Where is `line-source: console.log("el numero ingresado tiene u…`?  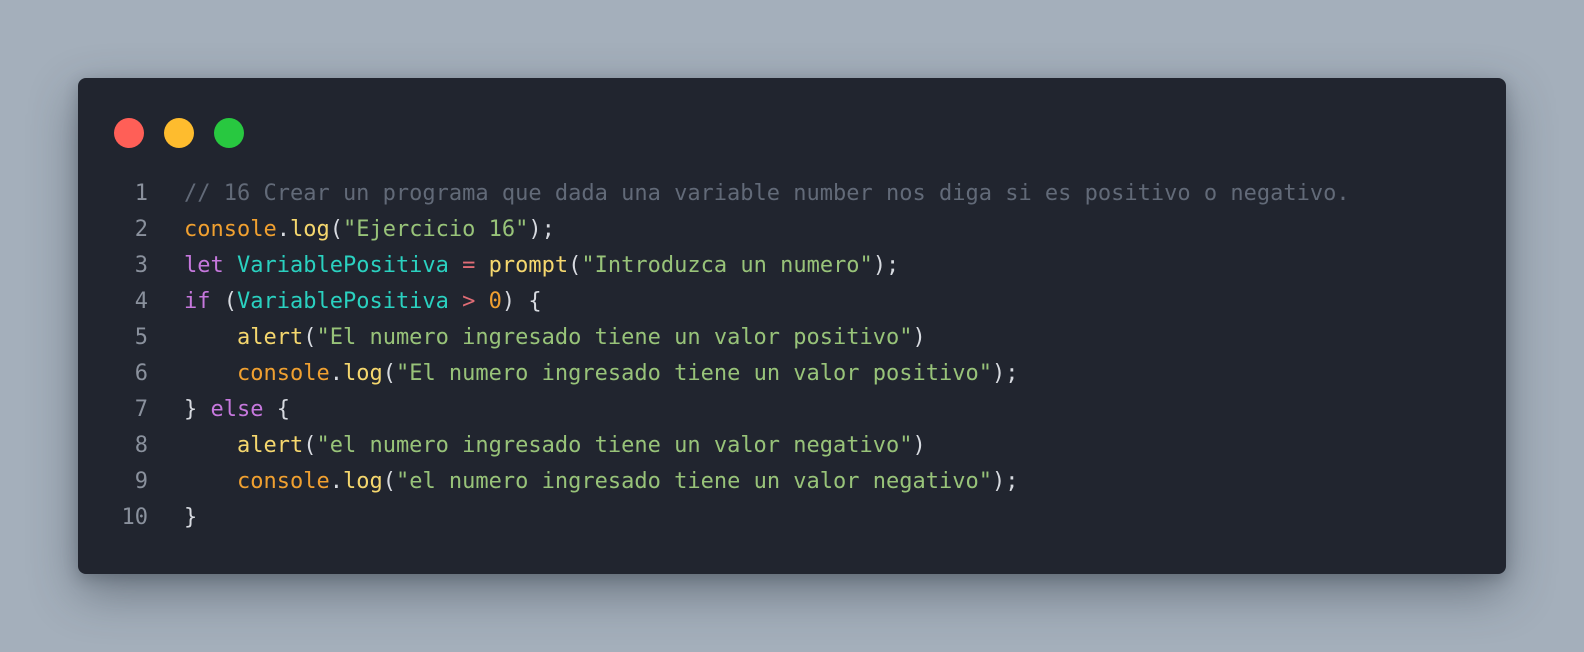 line-source: console.log("el numero ingresado tiene u… is located at coordinates (601, 482).